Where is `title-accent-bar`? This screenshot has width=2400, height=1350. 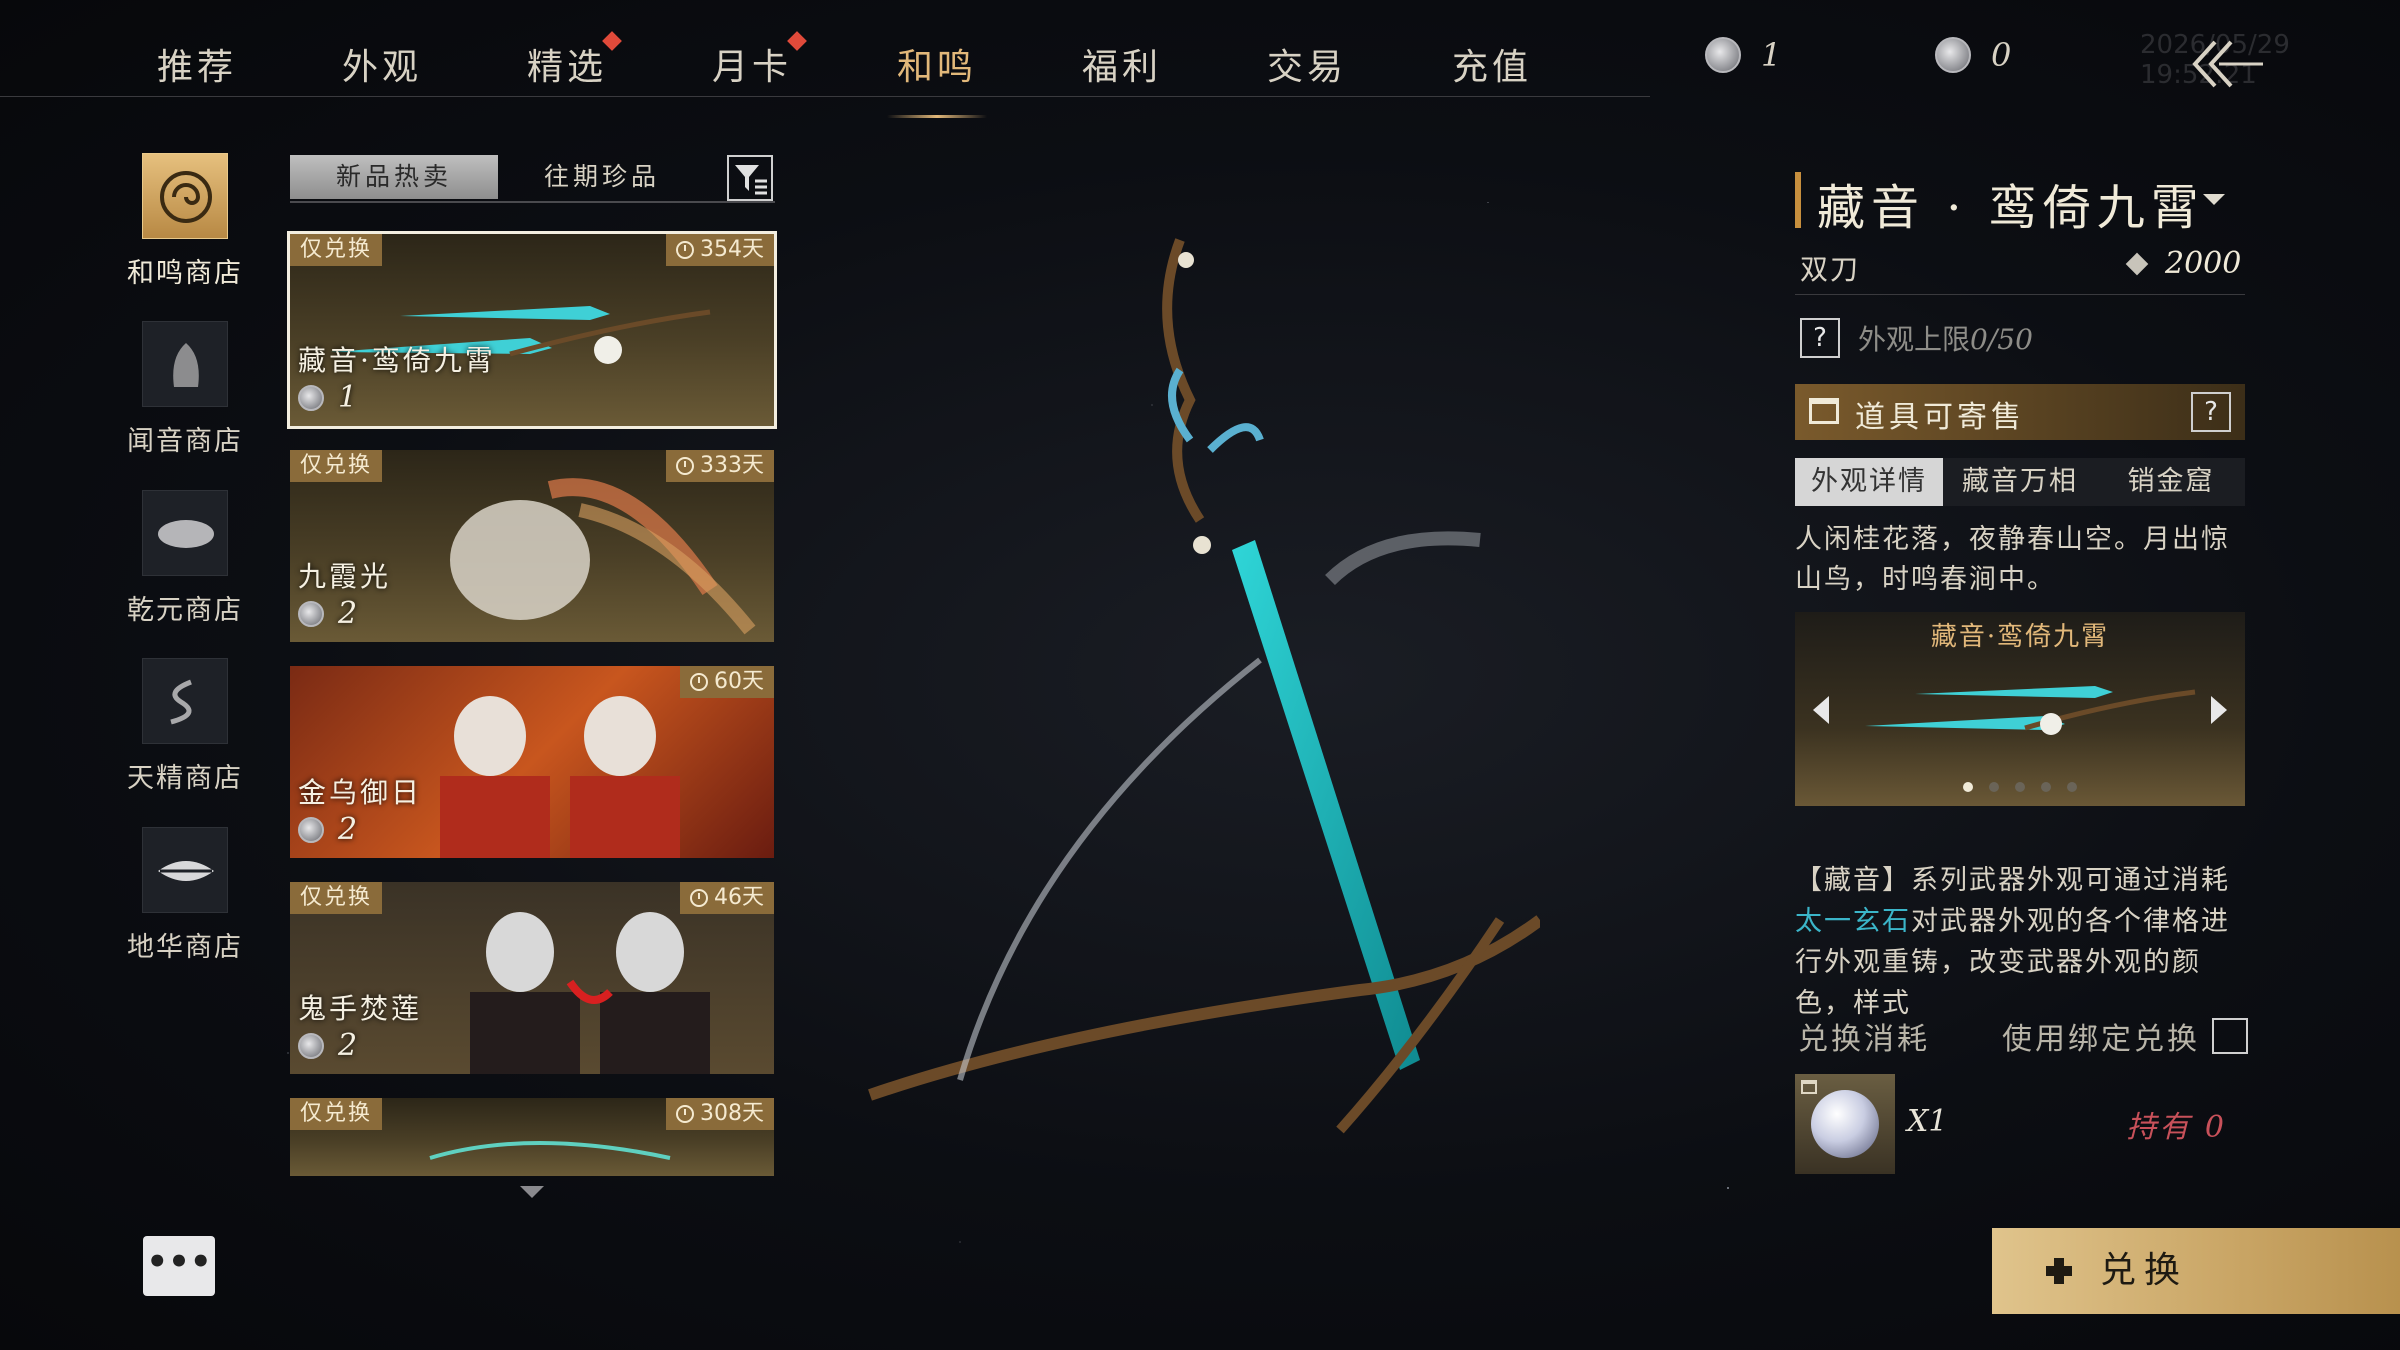
title-accent-bar is located at coordinates (1798, 200).